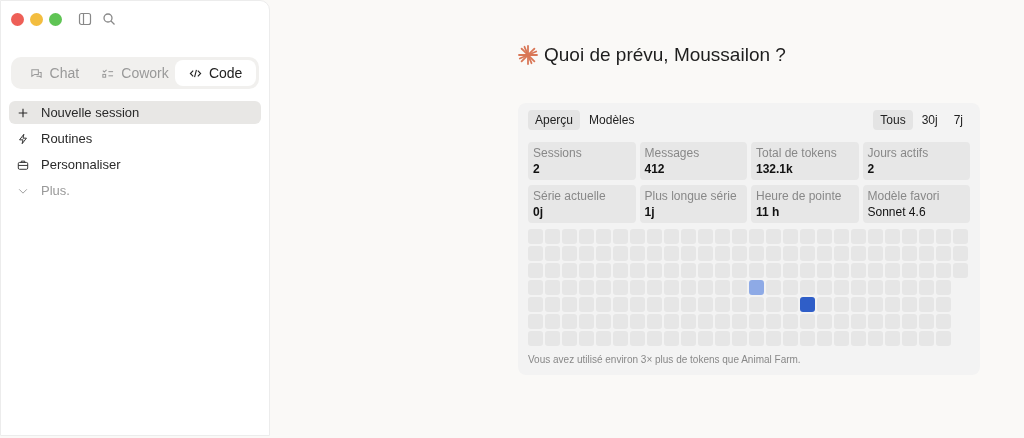  Describe the element at coordinates (768, 212) in the screenshot. I see `stat-value: 11 h` at that location.